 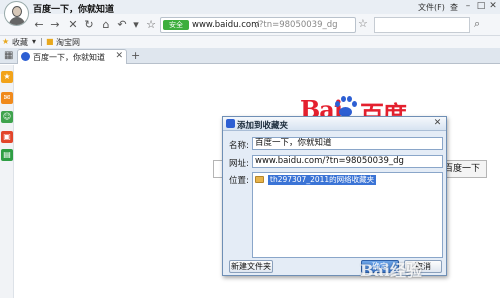 What do you see at coordinates (39, 25) in the screenshot?
I see `back-icon: ←` at bounding box center [39, 25].